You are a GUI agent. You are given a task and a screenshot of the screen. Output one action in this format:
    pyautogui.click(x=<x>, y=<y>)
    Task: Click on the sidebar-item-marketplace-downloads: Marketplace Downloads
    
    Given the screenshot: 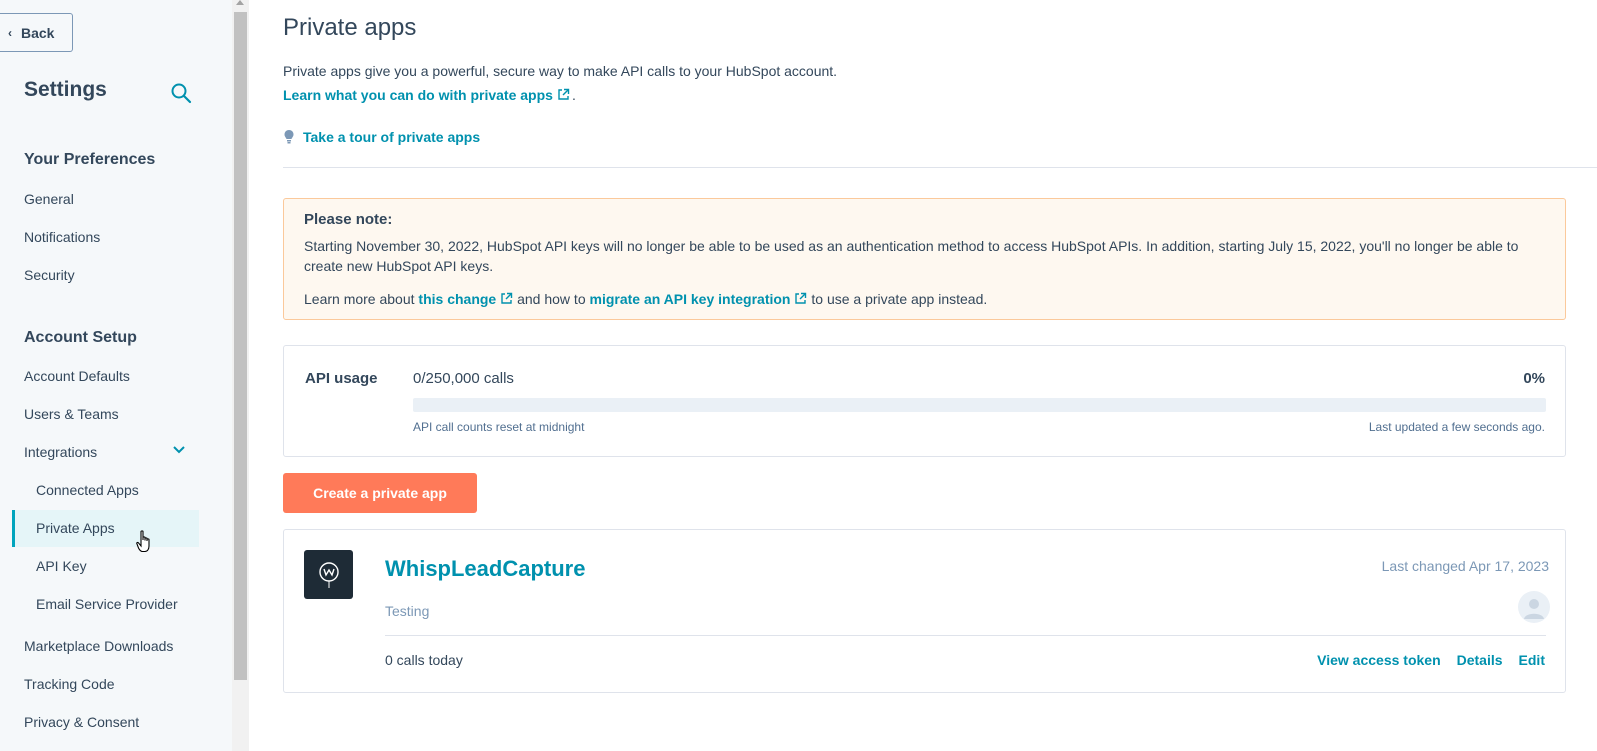 What is the action you would take?
    pyautogui.click(x=98, y=646)
    